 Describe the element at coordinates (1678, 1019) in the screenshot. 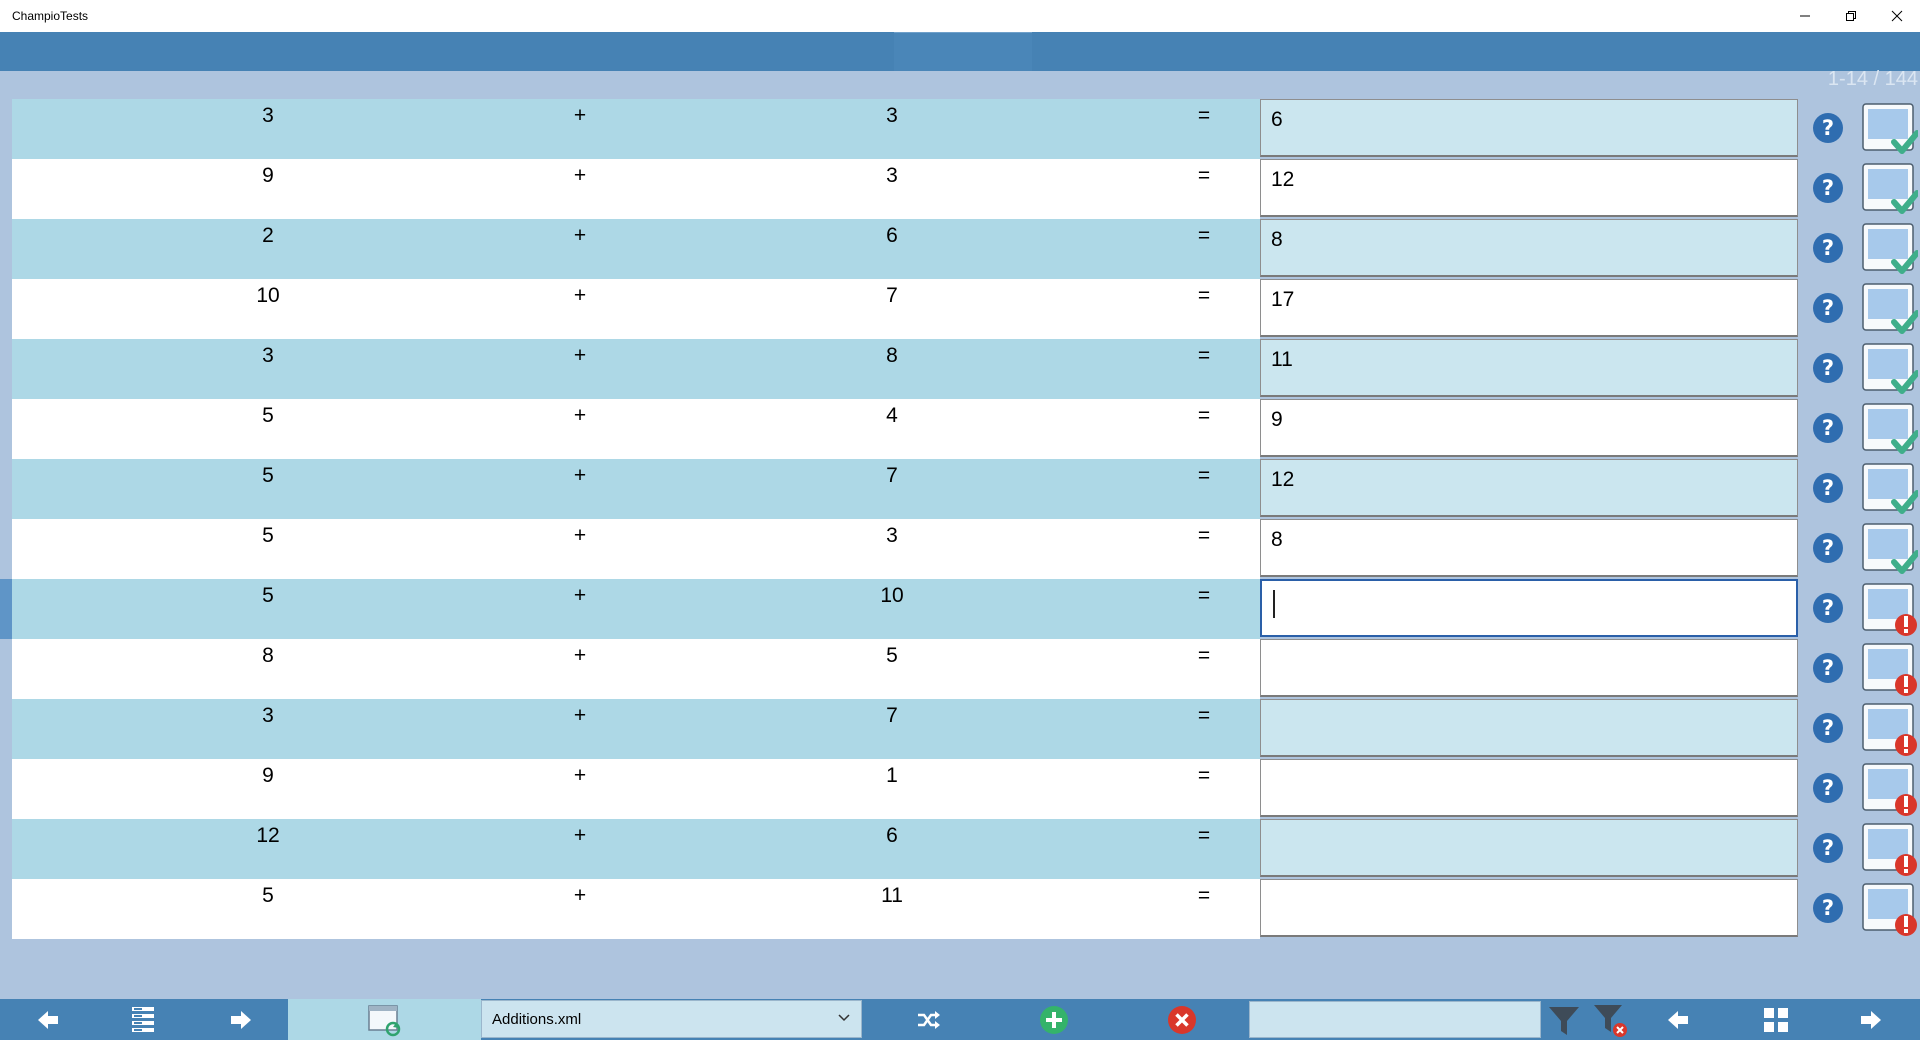

I see `page-previous-button` at that location.